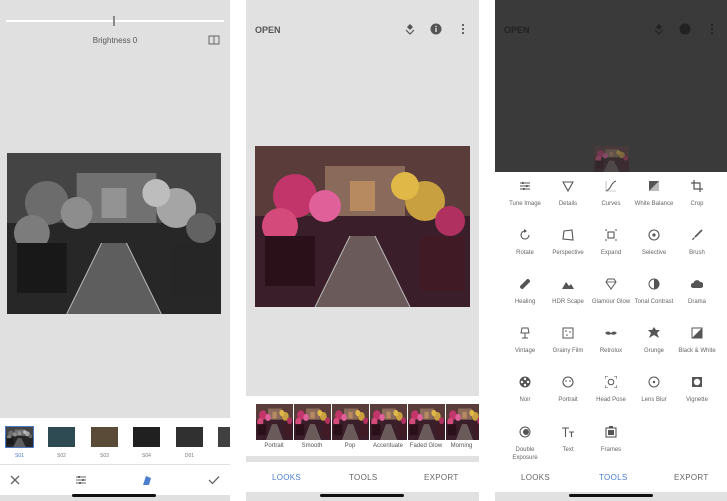 The width and height of the screenshot is (727, 501). Describe the element at coordinates (274, 422) in the screenshot. I see `look-thumb-portrait` at that location.